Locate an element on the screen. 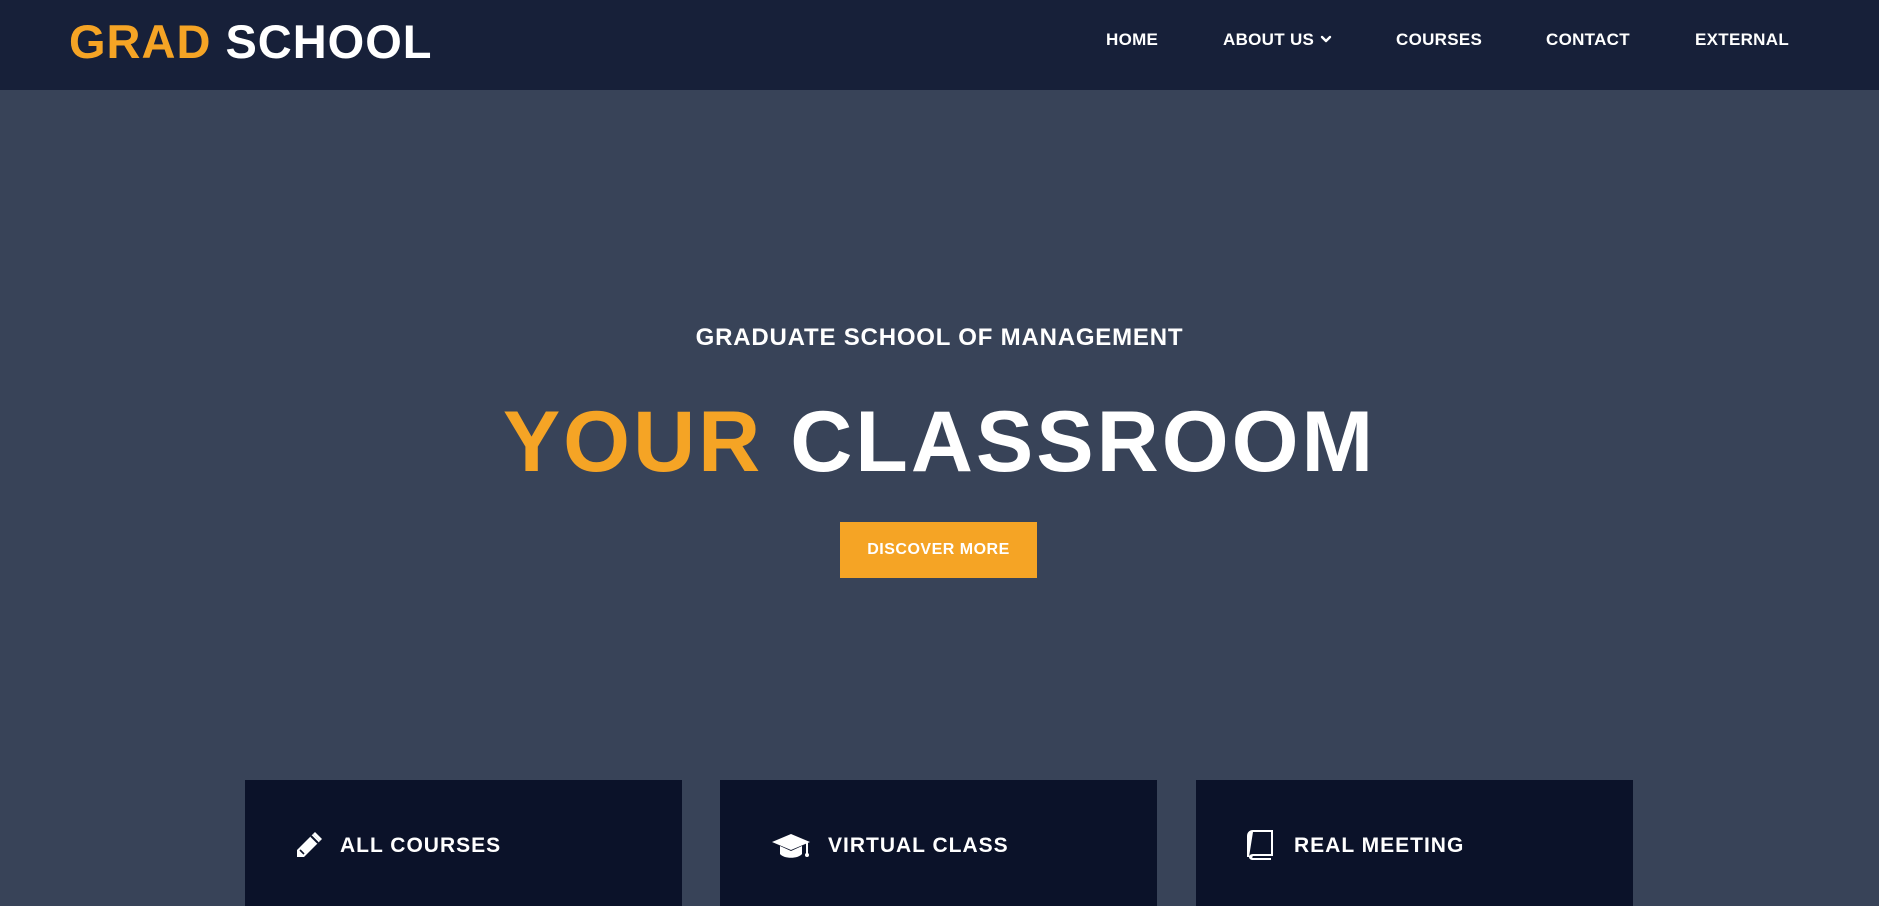 Image resolution: width=1879 pixels, height=906 pixels. site-logo: GRAD SCHOOL is located at coordinates (251, 42).